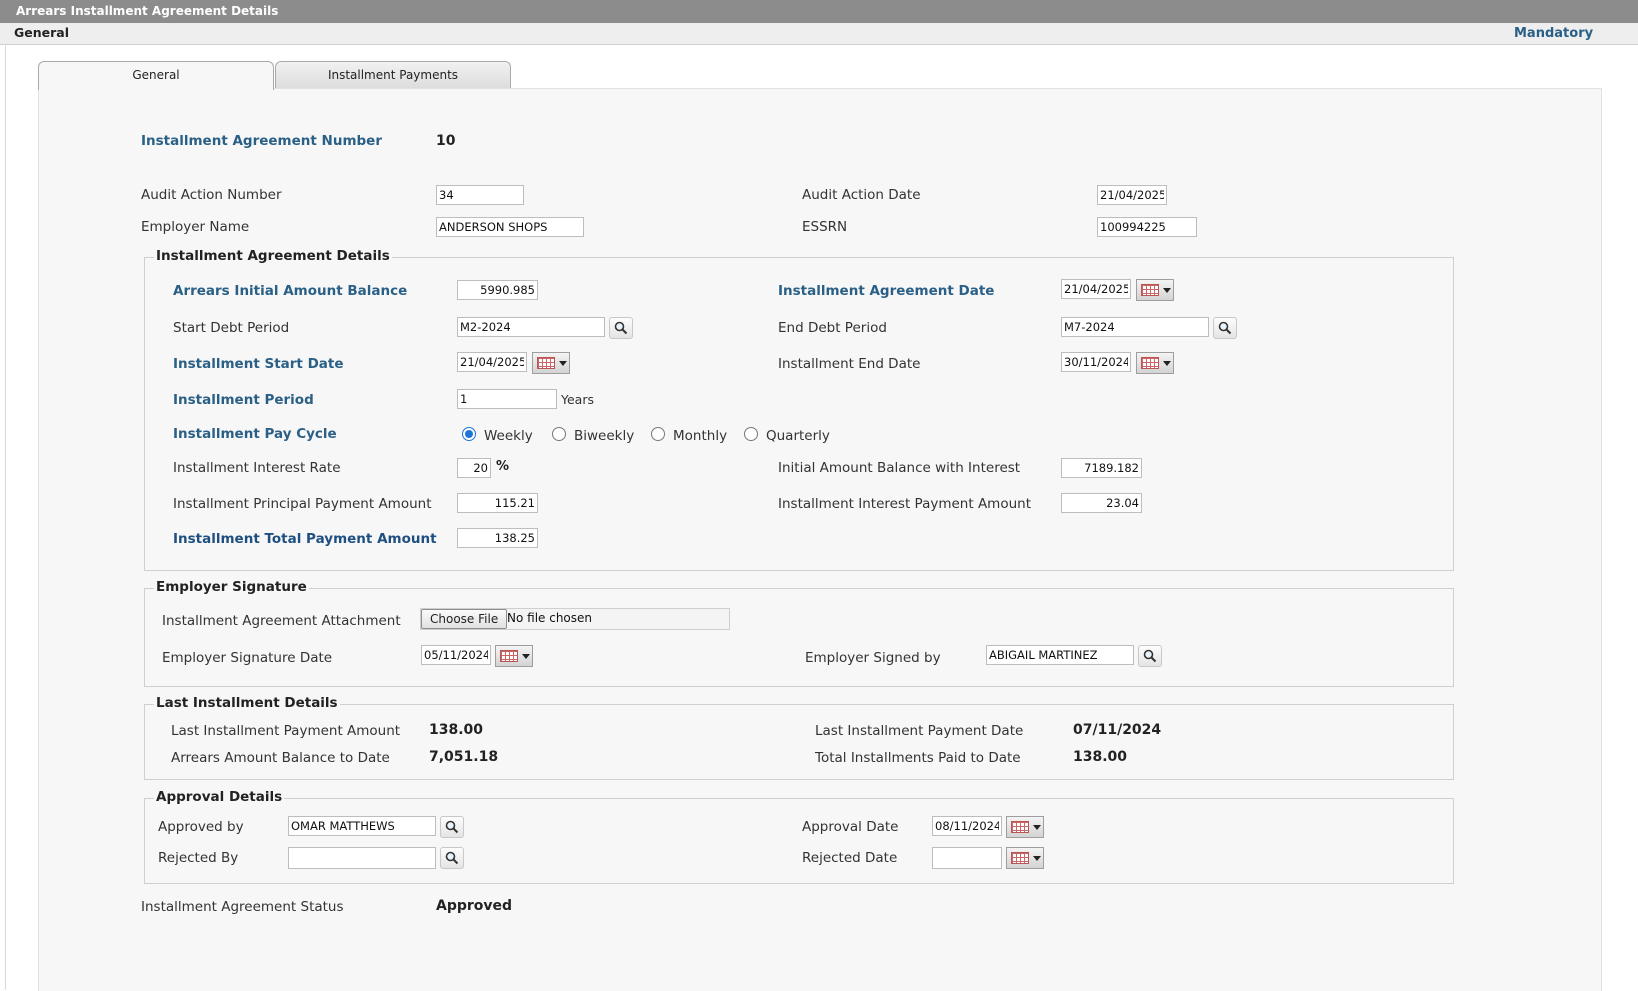  I want to click on tab-general: General, so click(156, 75).